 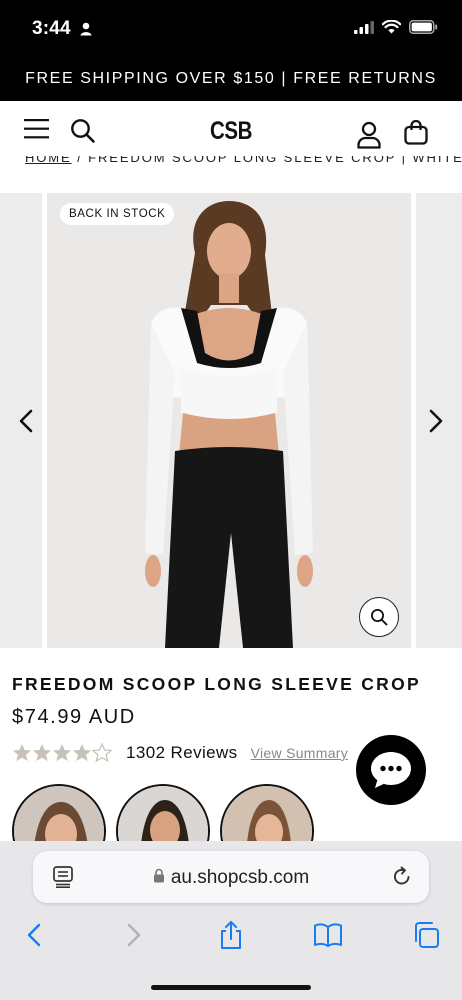 I want to click on ugc-avatars, so click(x=232, y=831).